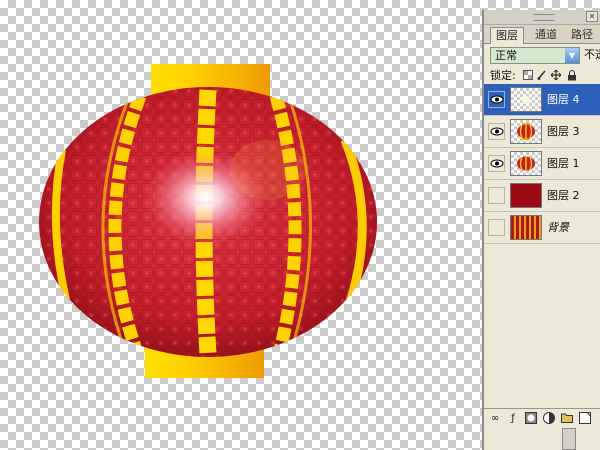 This screenshot has height=450, width=600. Describe the element at coordinates (572, 55) in the screenshot. I see `dropdown-arrow-icon: ▼` at that location.